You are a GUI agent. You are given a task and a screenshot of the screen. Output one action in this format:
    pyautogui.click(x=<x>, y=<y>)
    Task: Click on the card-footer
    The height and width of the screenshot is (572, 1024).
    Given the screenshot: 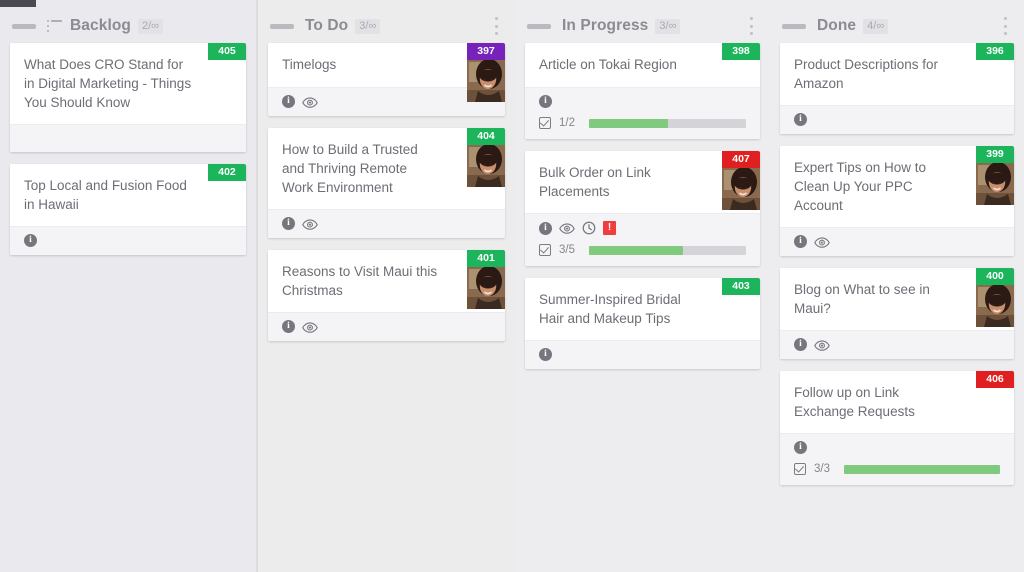 What is the action you would take?
    pyautogui.click(x=128, y=138)
    